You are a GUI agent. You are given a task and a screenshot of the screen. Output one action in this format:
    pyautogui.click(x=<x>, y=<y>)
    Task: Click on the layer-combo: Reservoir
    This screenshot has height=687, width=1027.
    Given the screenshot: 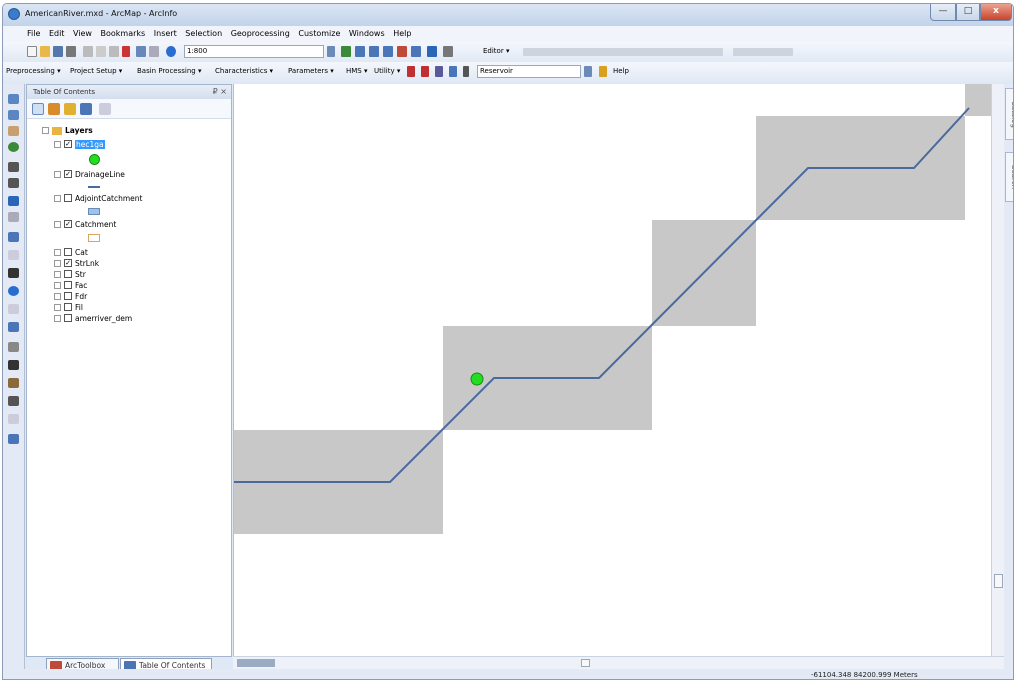 What is the action you would take?
    pyautogui.click(x=529, y=71)
    